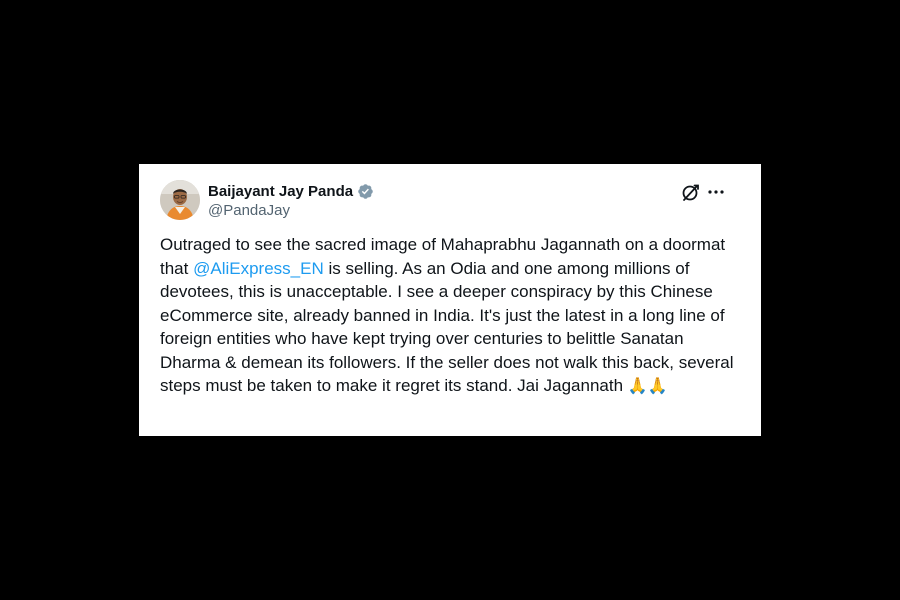  I want to click on grok-icon, so click(691, 192).